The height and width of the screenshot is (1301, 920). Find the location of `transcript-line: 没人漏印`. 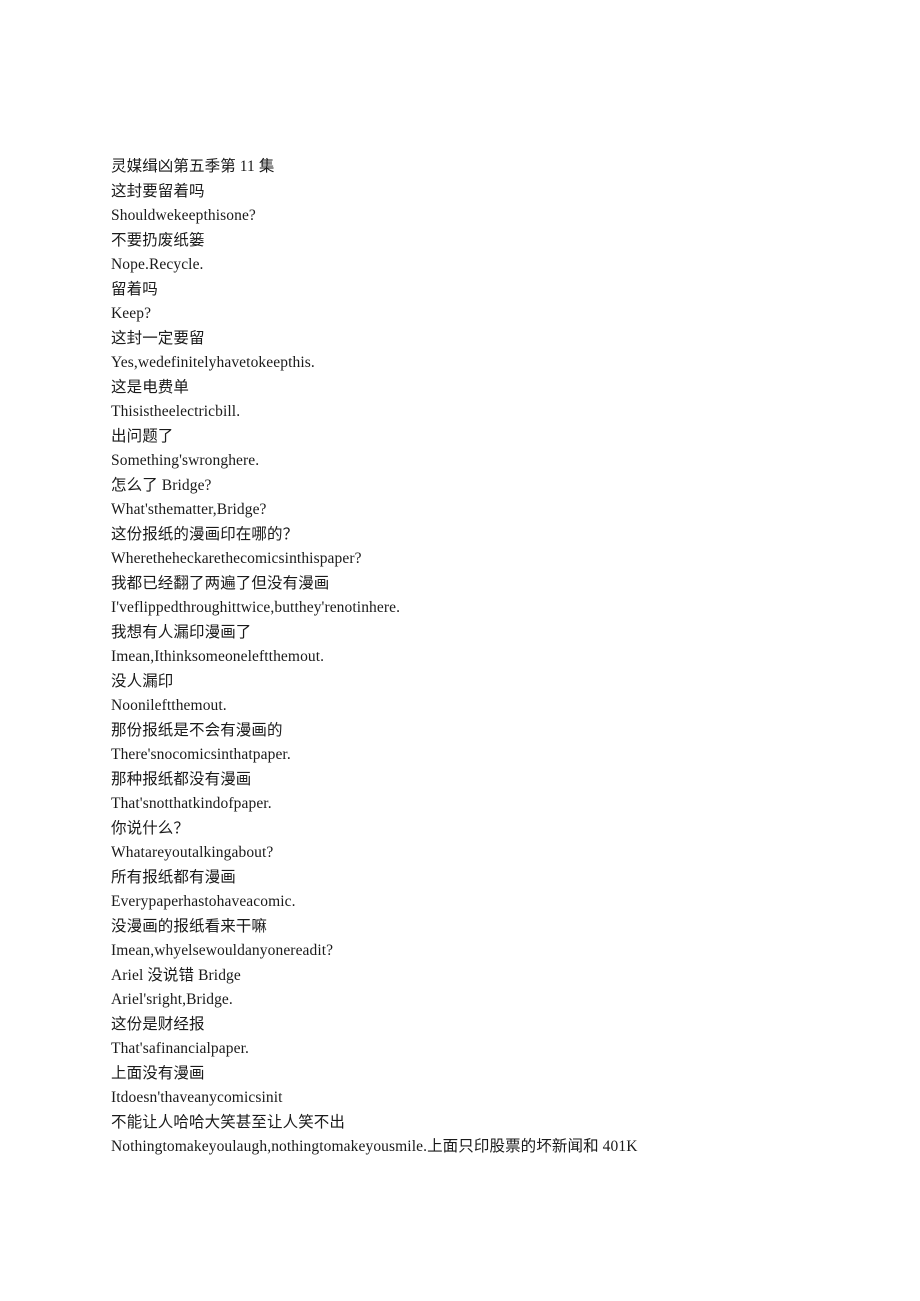

transcript-line: 没人漏印 is located at coordinates (142, 681).